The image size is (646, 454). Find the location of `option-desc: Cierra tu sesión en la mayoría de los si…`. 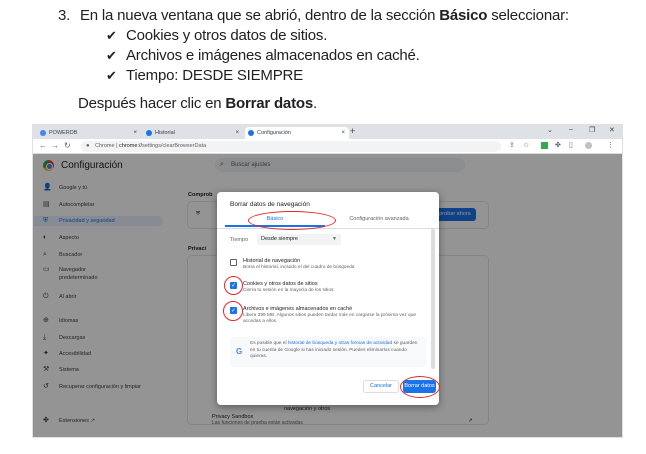

option-desc: Cierra tu sesión en la mayoría de los si… is located at coordinates (289, 290).